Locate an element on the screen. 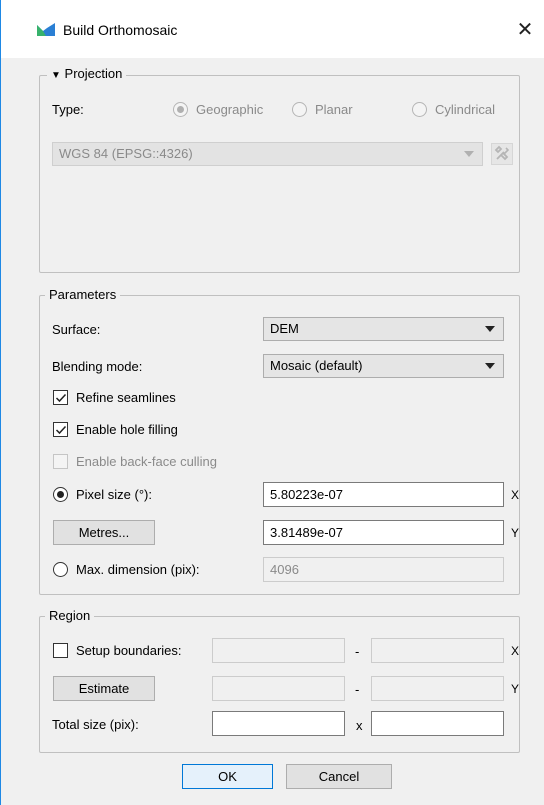 This screenshot has height=805, width=544. blending-mode-select-value: Mosaic (default) is located at coordinates (316, 365).